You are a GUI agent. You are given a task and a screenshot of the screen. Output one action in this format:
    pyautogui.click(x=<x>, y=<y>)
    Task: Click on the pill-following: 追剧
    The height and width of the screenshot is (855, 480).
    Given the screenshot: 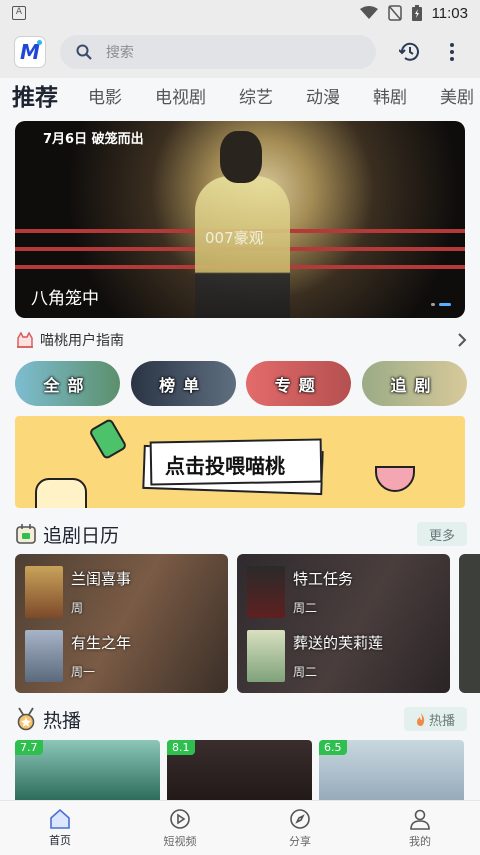 What is the action you would take?
    pyautogui.click(x=414, y=383)
    